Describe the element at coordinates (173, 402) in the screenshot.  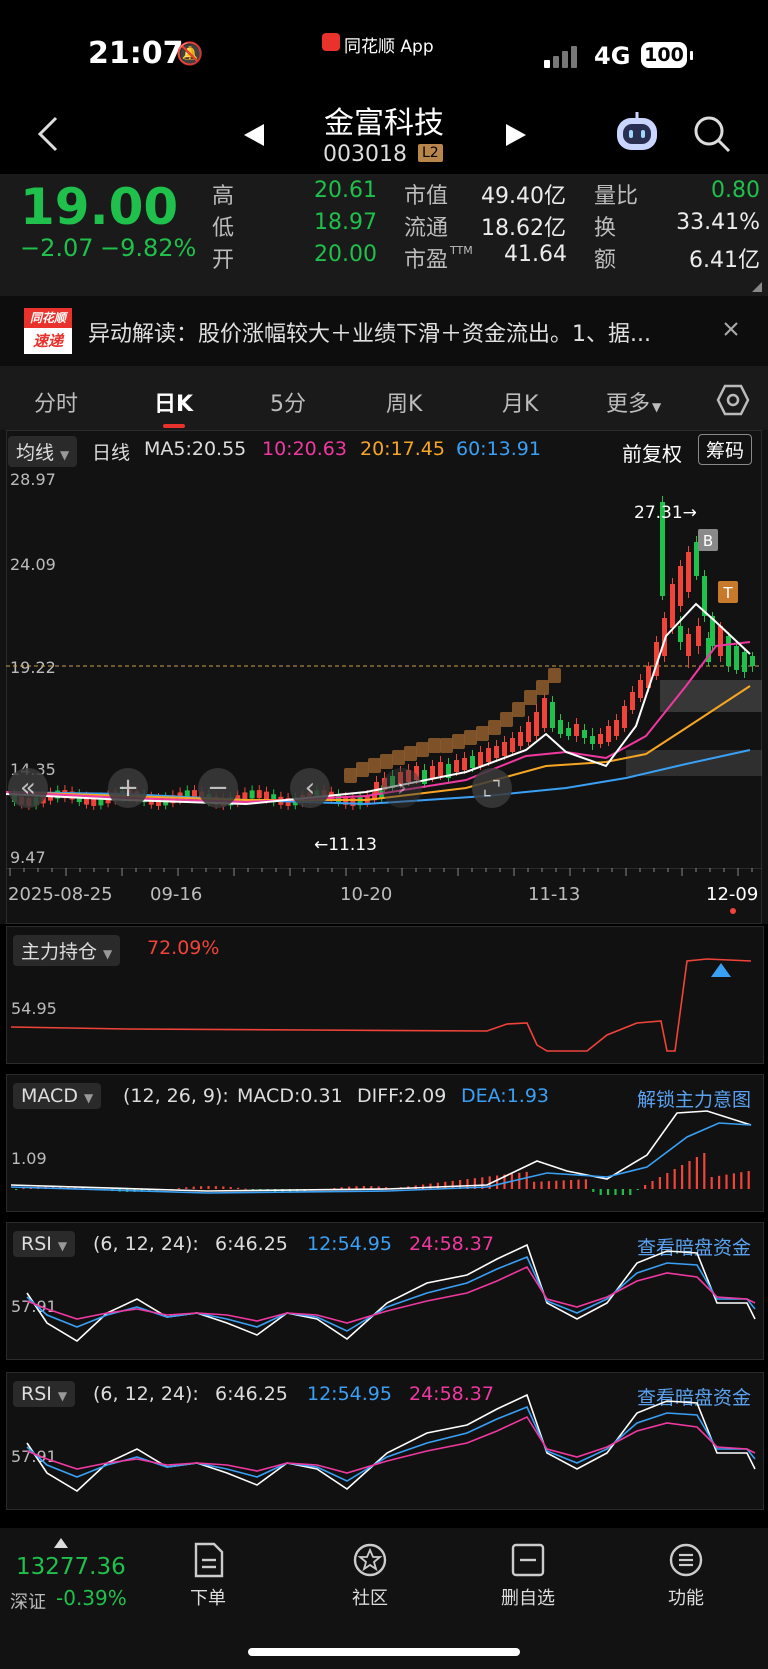
I see `tab-daily-k: 日K` at that location.